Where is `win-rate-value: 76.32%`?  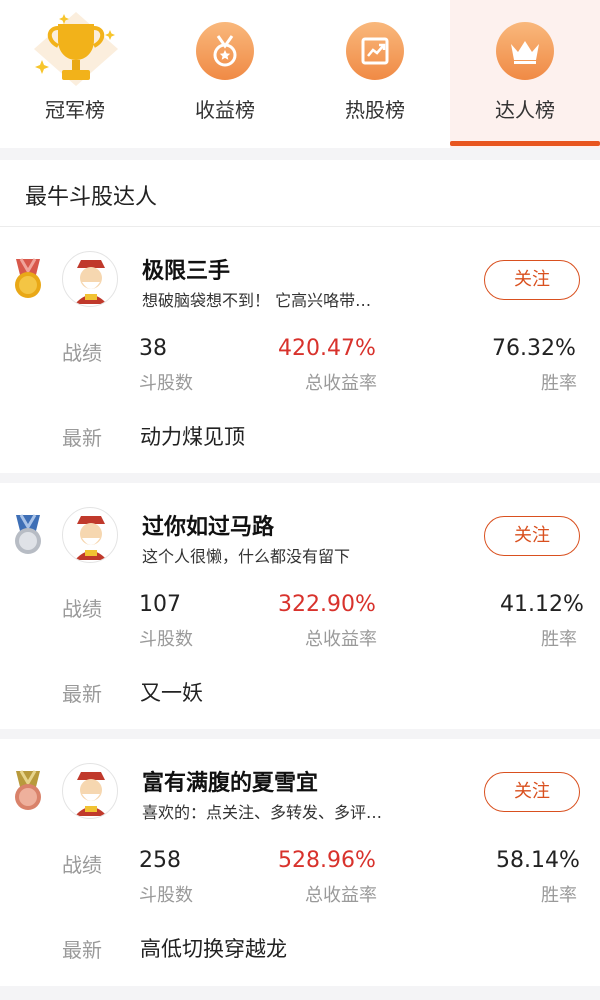
win-rate-value: 76.32% is located at coordinates (534, 348).